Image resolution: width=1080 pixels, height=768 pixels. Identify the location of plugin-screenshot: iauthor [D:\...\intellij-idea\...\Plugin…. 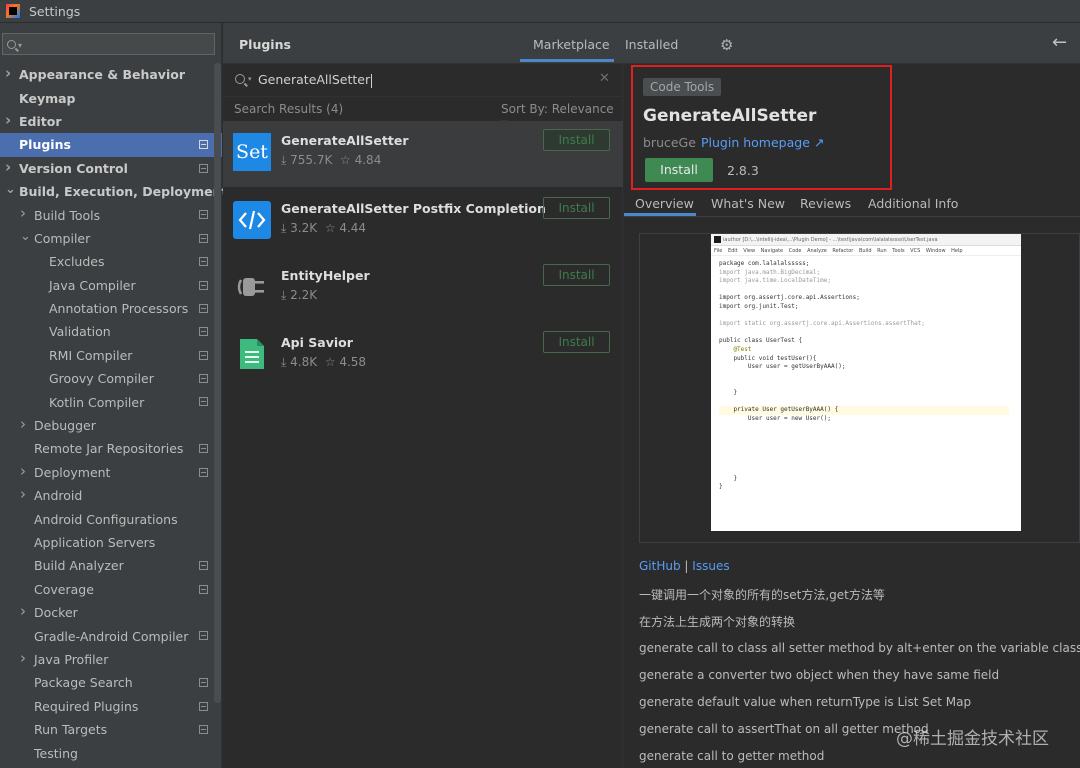
(866, 382).